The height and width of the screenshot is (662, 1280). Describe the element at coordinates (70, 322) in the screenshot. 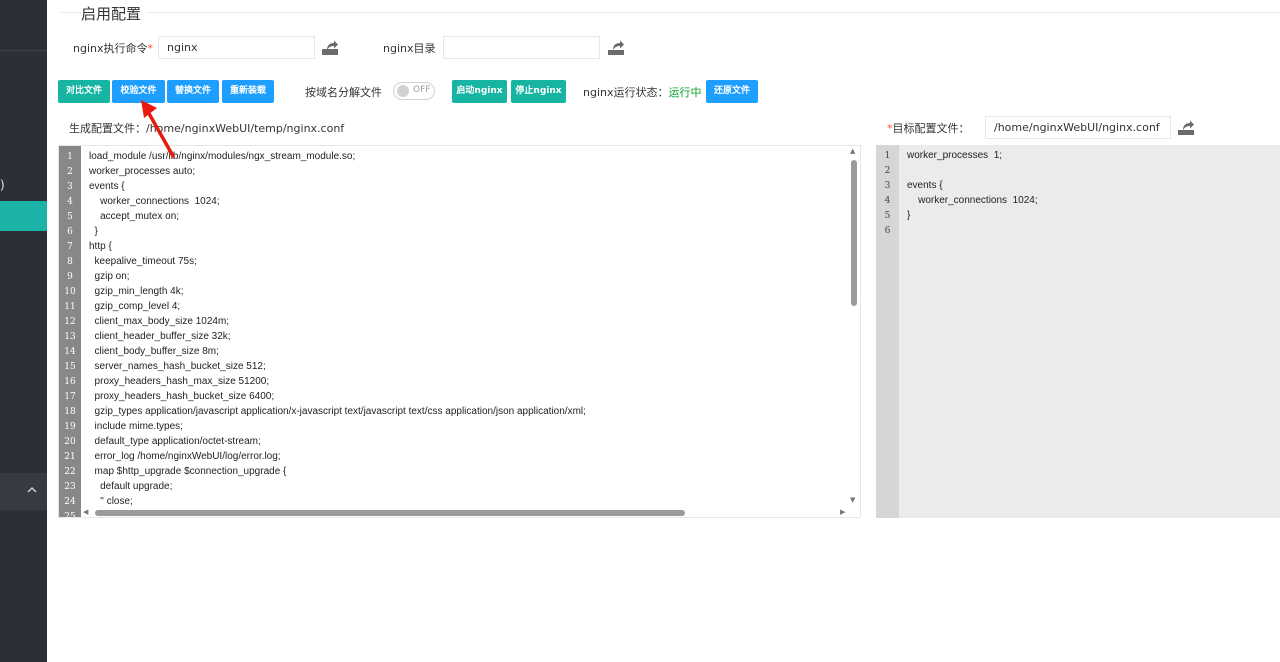

I see `line-number: 12` at that location.